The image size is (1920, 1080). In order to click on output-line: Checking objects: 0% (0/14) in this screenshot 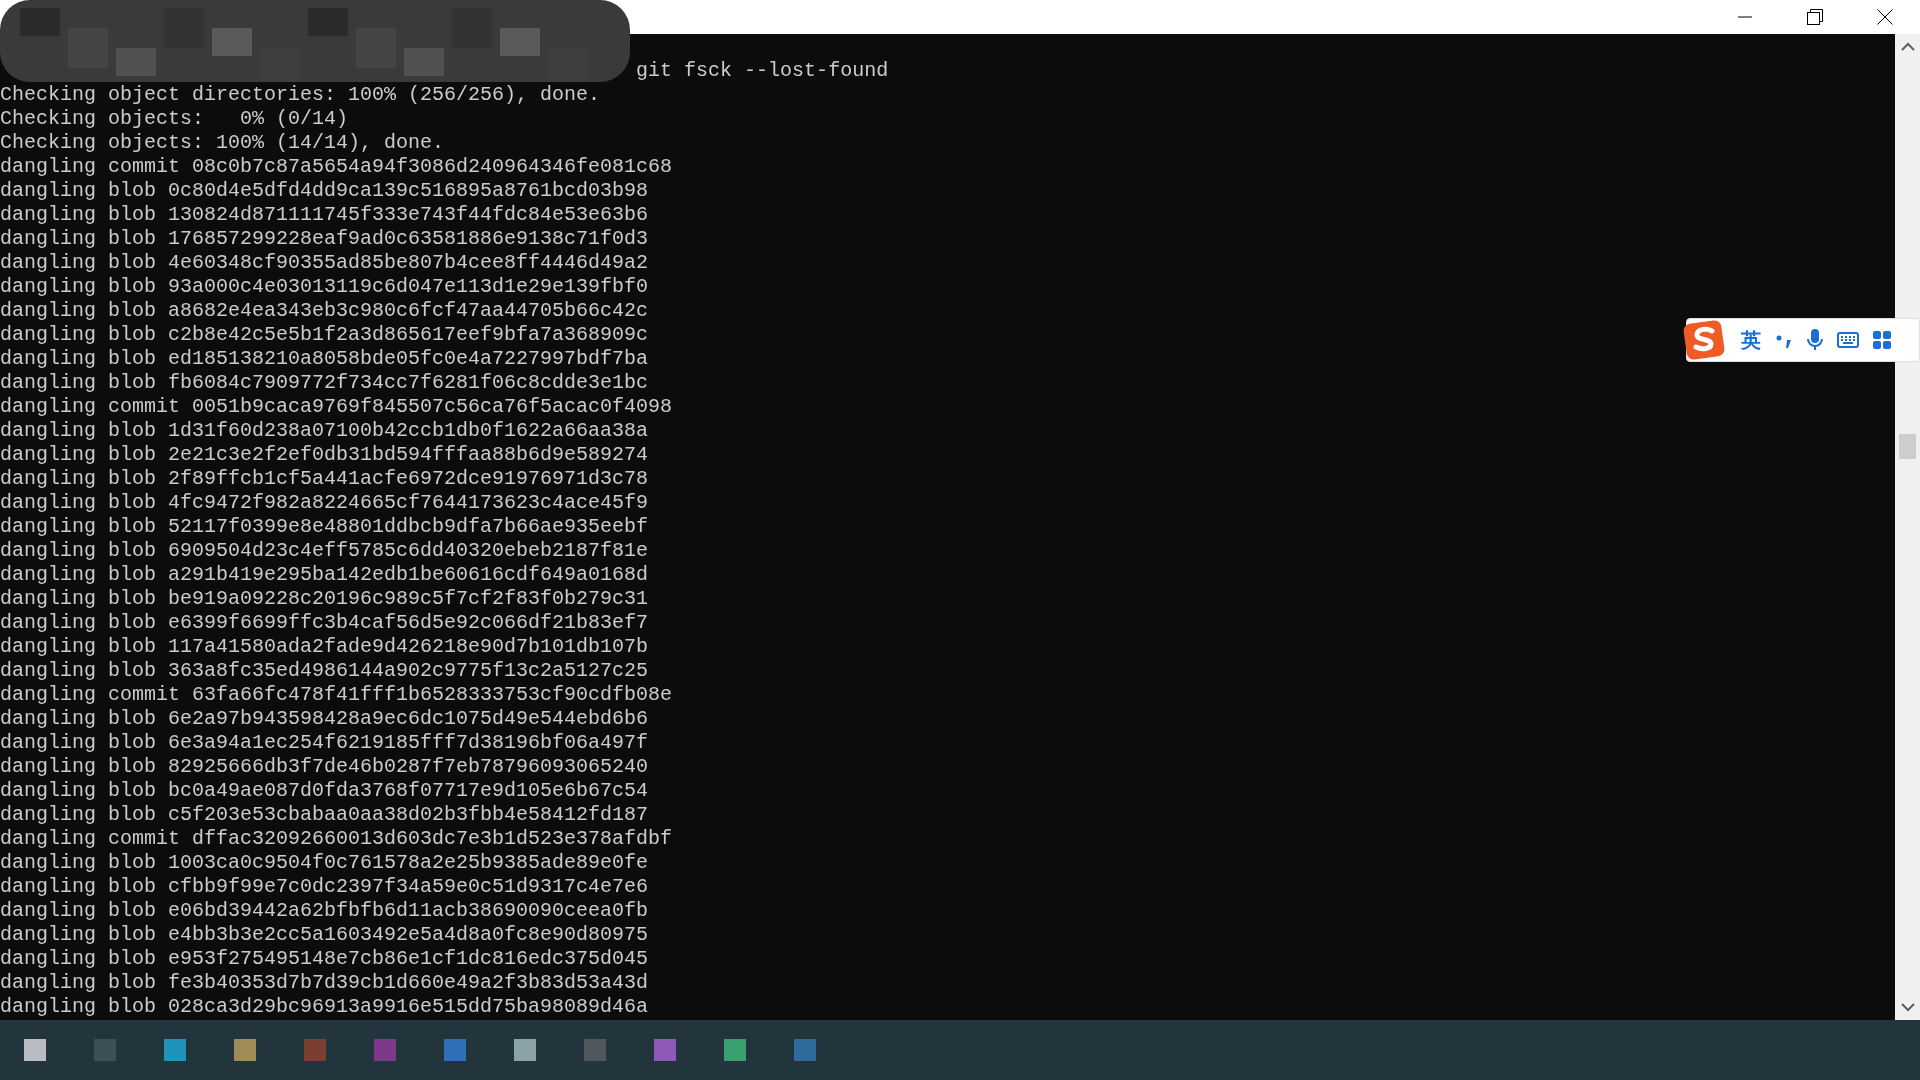, I will do `click(174, 119)`.